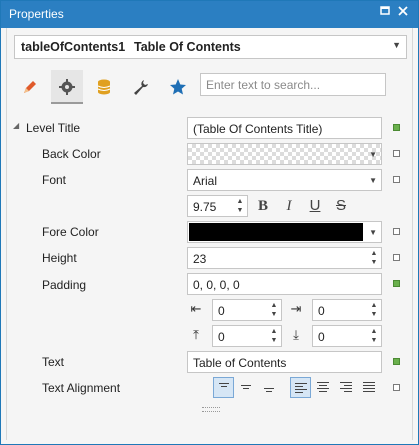 The width and height of the screenshot is (419, 445). Describe the element at coordinates (276, 232) in the screenshot. I see `fore-color-swatch` at that location.